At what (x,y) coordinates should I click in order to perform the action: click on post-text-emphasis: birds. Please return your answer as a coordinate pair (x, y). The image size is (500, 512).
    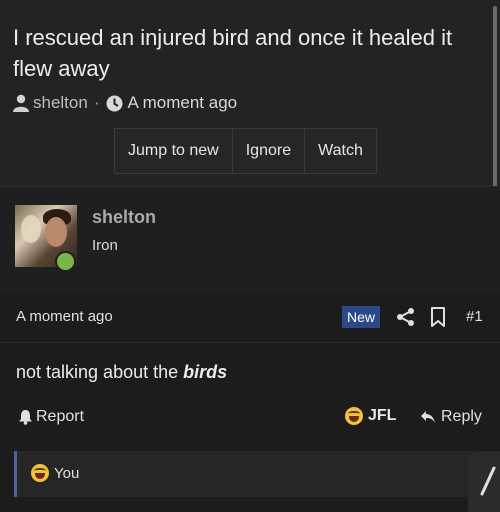
    Looking at the image, I should click on (205, 372).